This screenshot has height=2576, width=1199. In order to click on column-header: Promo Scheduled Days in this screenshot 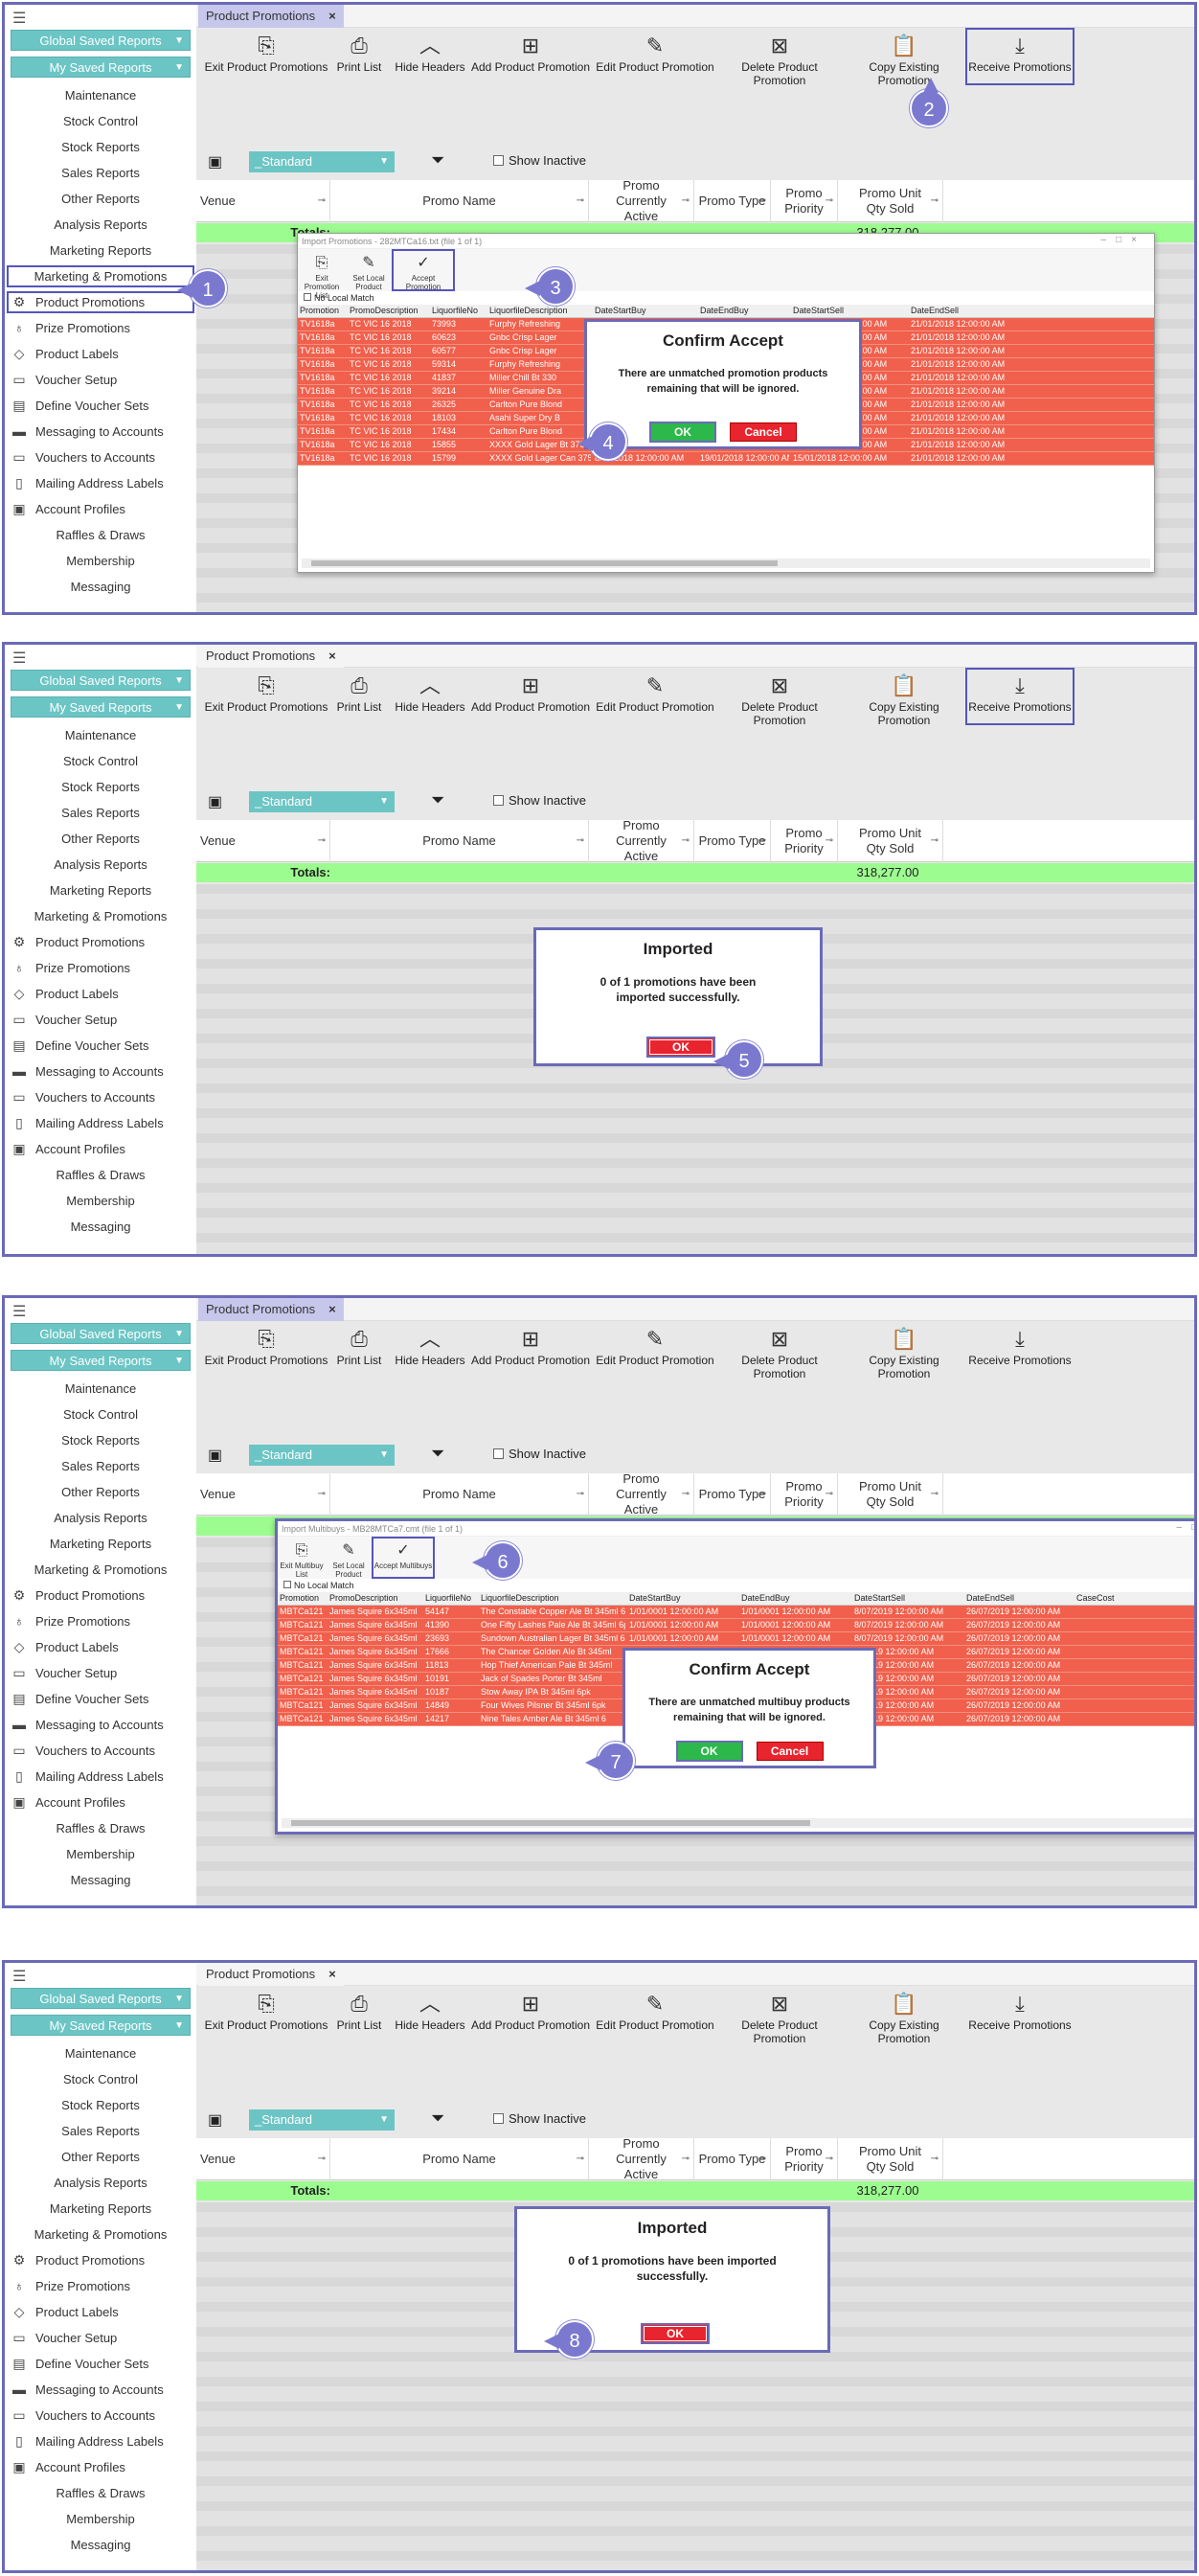, I will do `click(1068, 841)`.